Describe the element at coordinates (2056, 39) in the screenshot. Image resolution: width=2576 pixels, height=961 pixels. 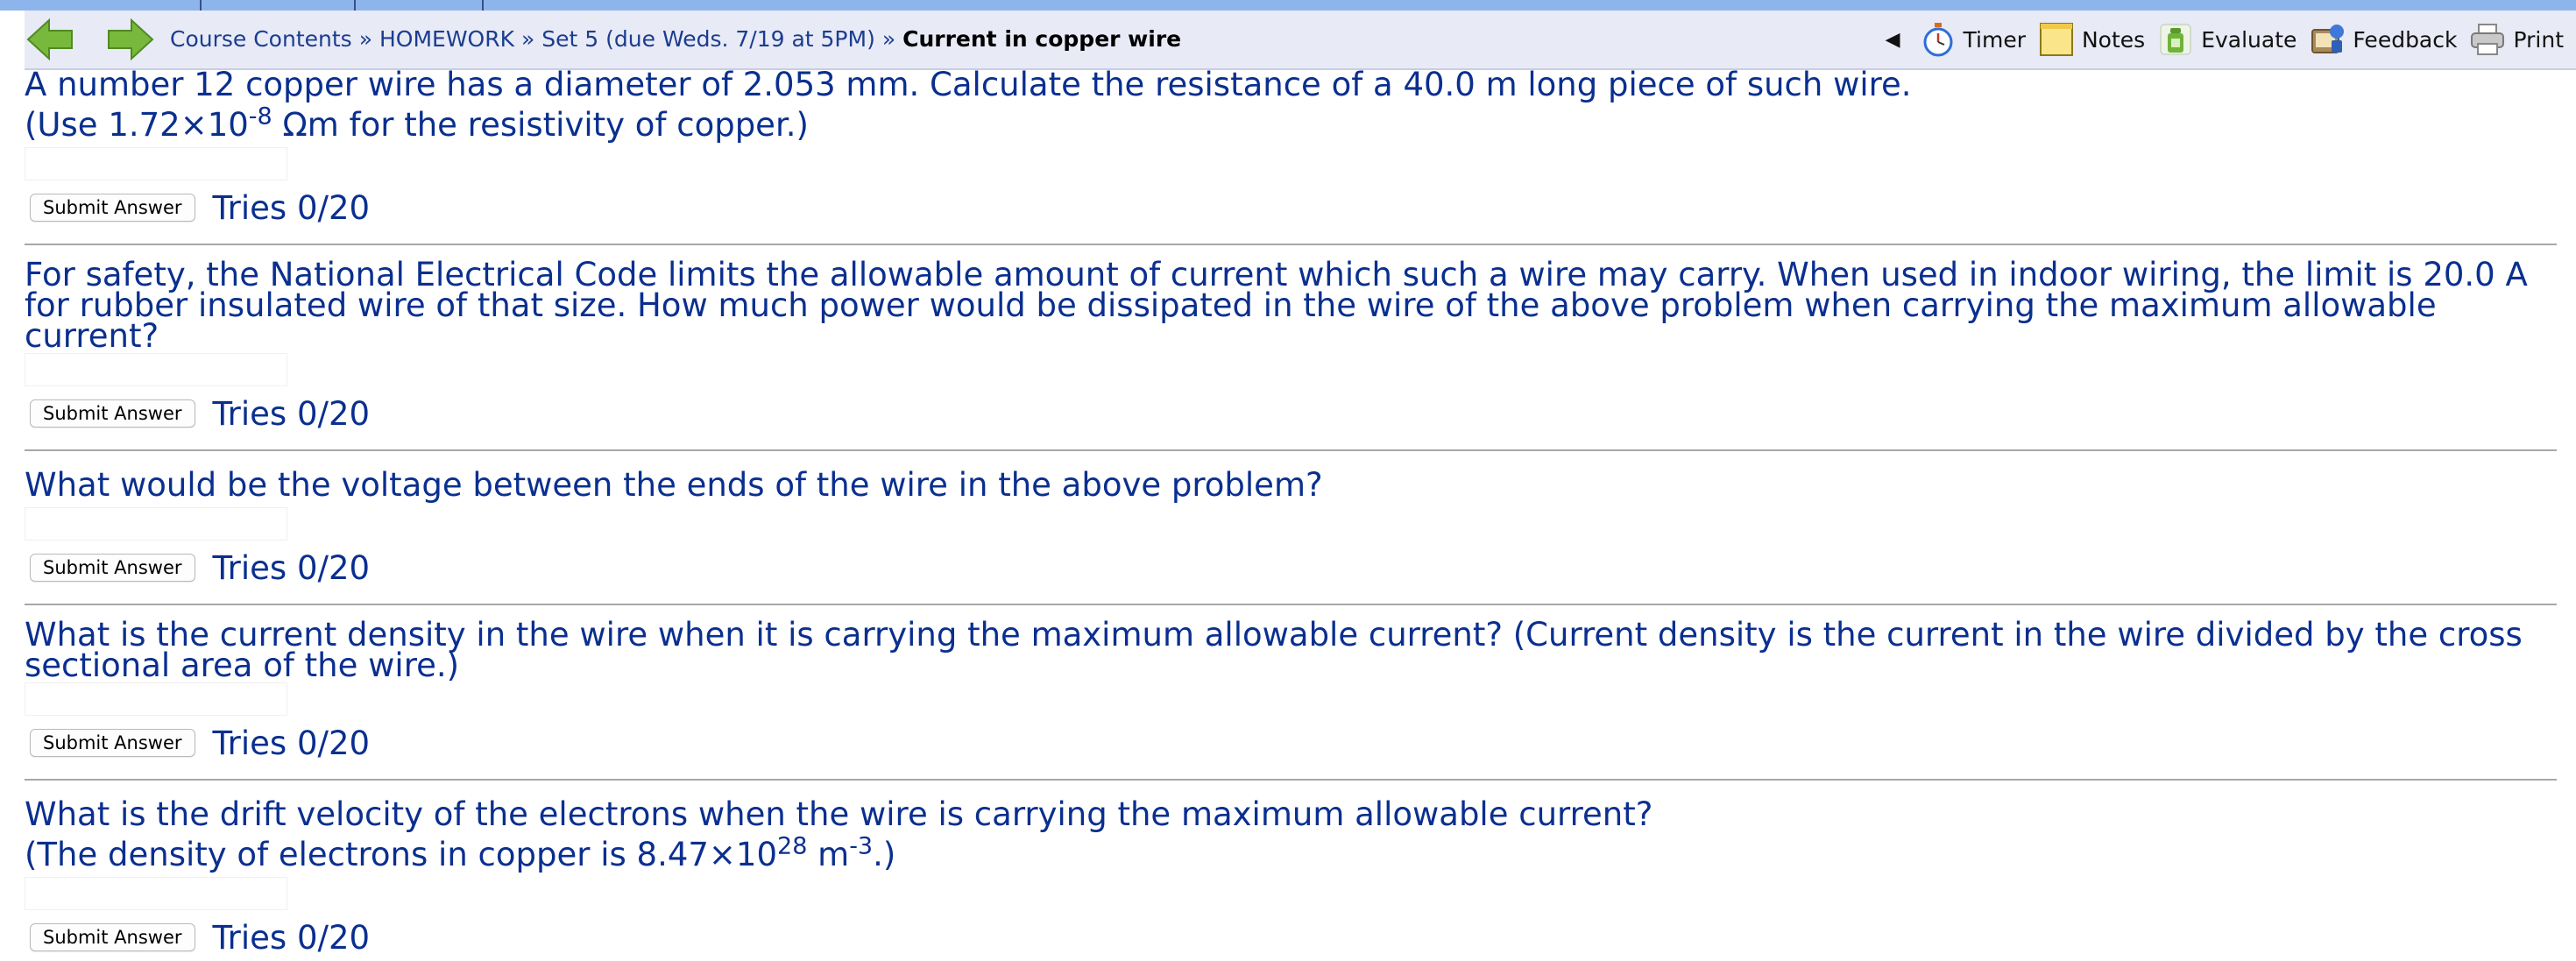
I see `notepad-icon` at that location.